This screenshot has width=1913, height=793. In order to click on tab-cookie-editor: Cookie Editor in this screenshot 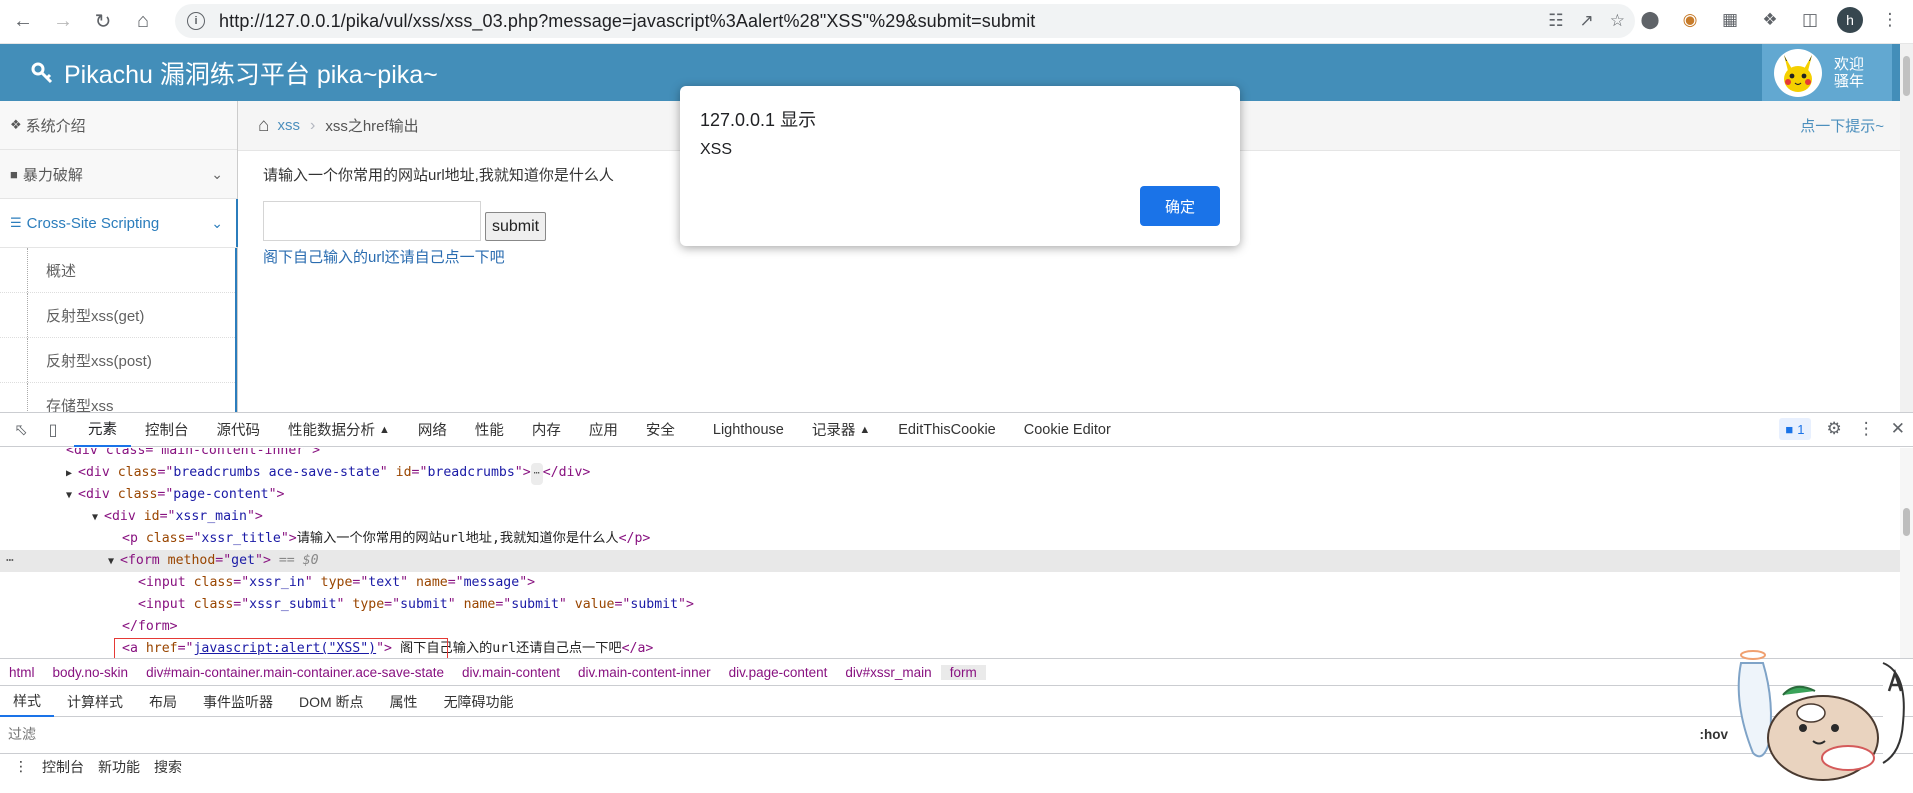, I will do `click(1067, 430)`.